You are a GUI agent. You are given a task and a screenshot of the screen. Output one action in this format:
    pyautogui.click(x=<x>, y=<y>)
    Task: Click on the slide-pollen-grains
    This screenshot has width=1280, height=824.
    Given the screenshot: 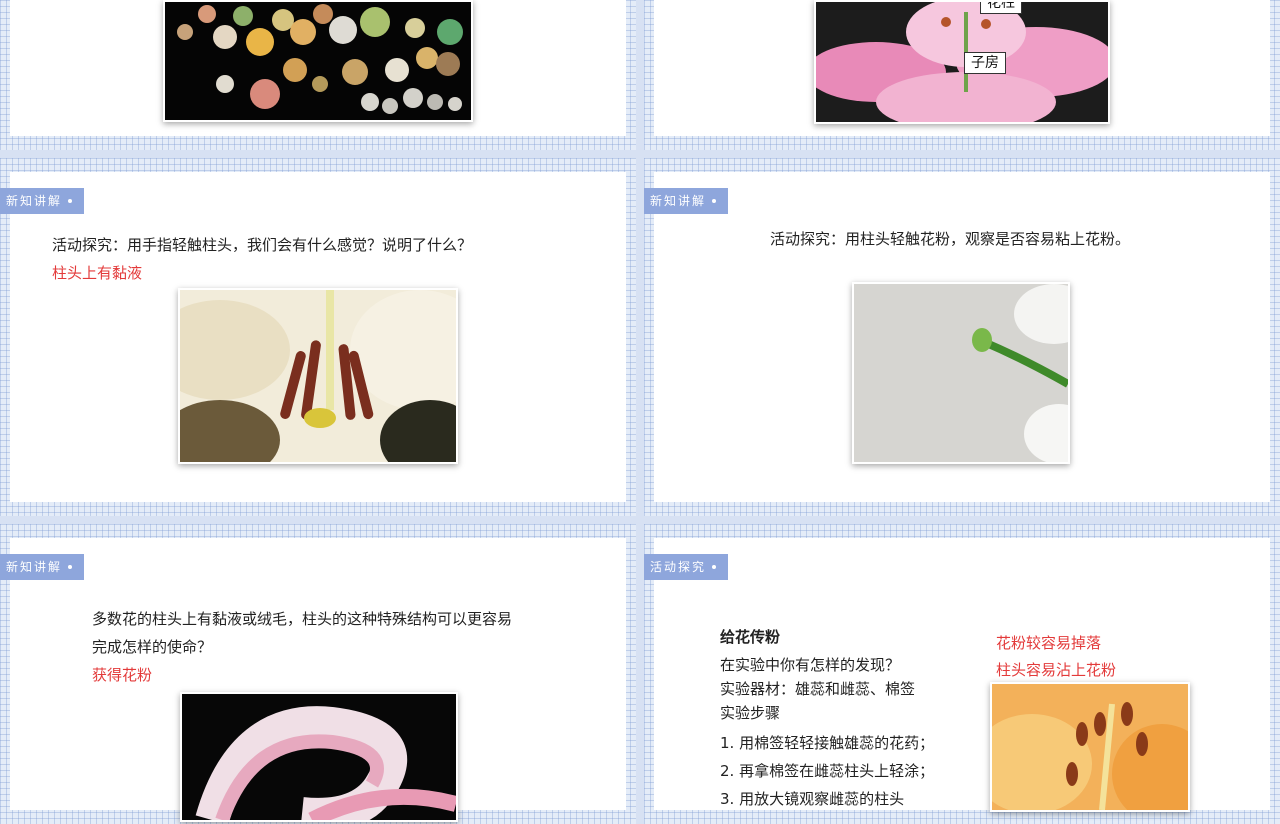 What is the action you would take?
    pyautogui.click(x=318, y=75)
    